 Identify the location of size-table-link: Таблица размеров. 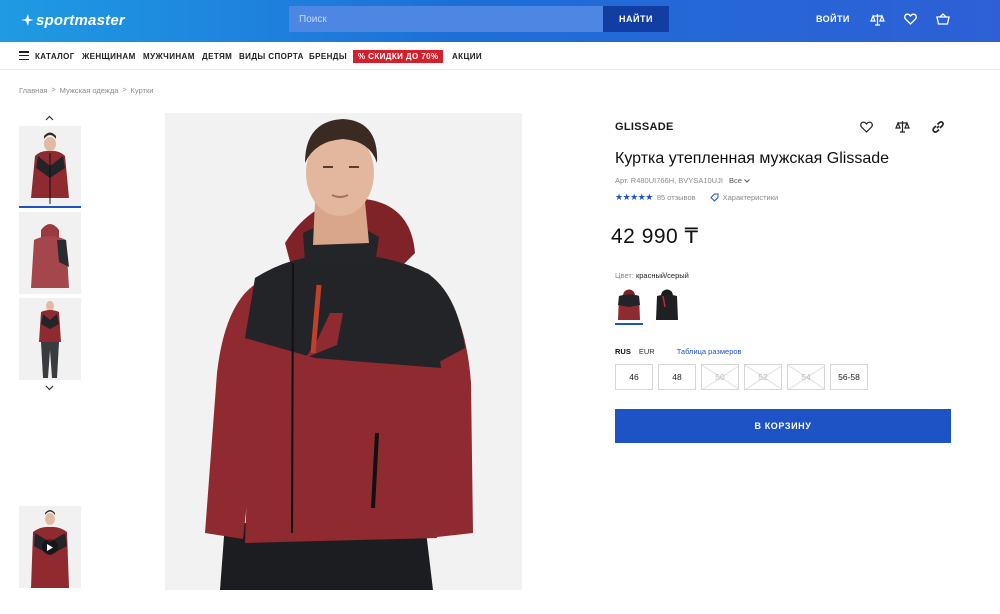
(709, 351).